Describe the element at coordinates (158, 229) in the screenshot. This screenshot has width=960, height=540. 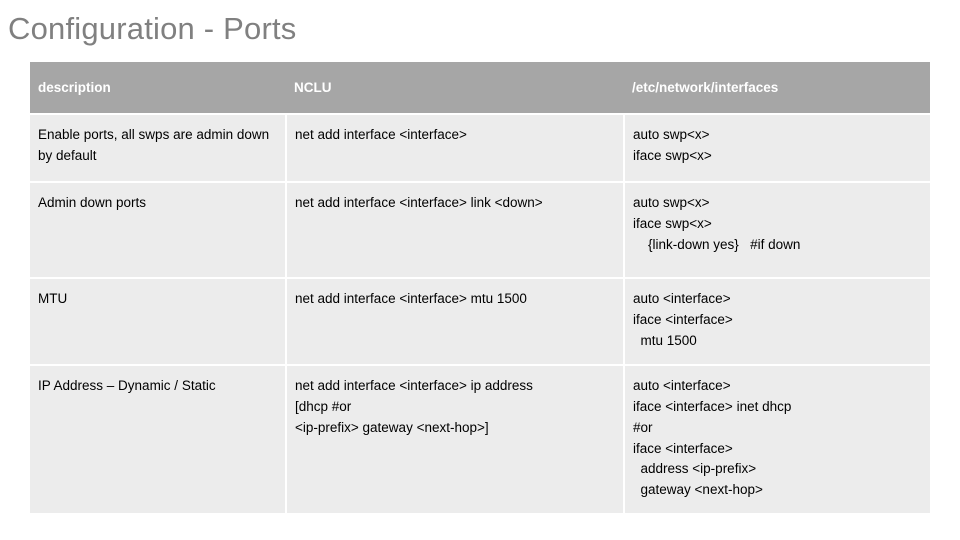
I see `cell-description: Admin down ports` at that location.